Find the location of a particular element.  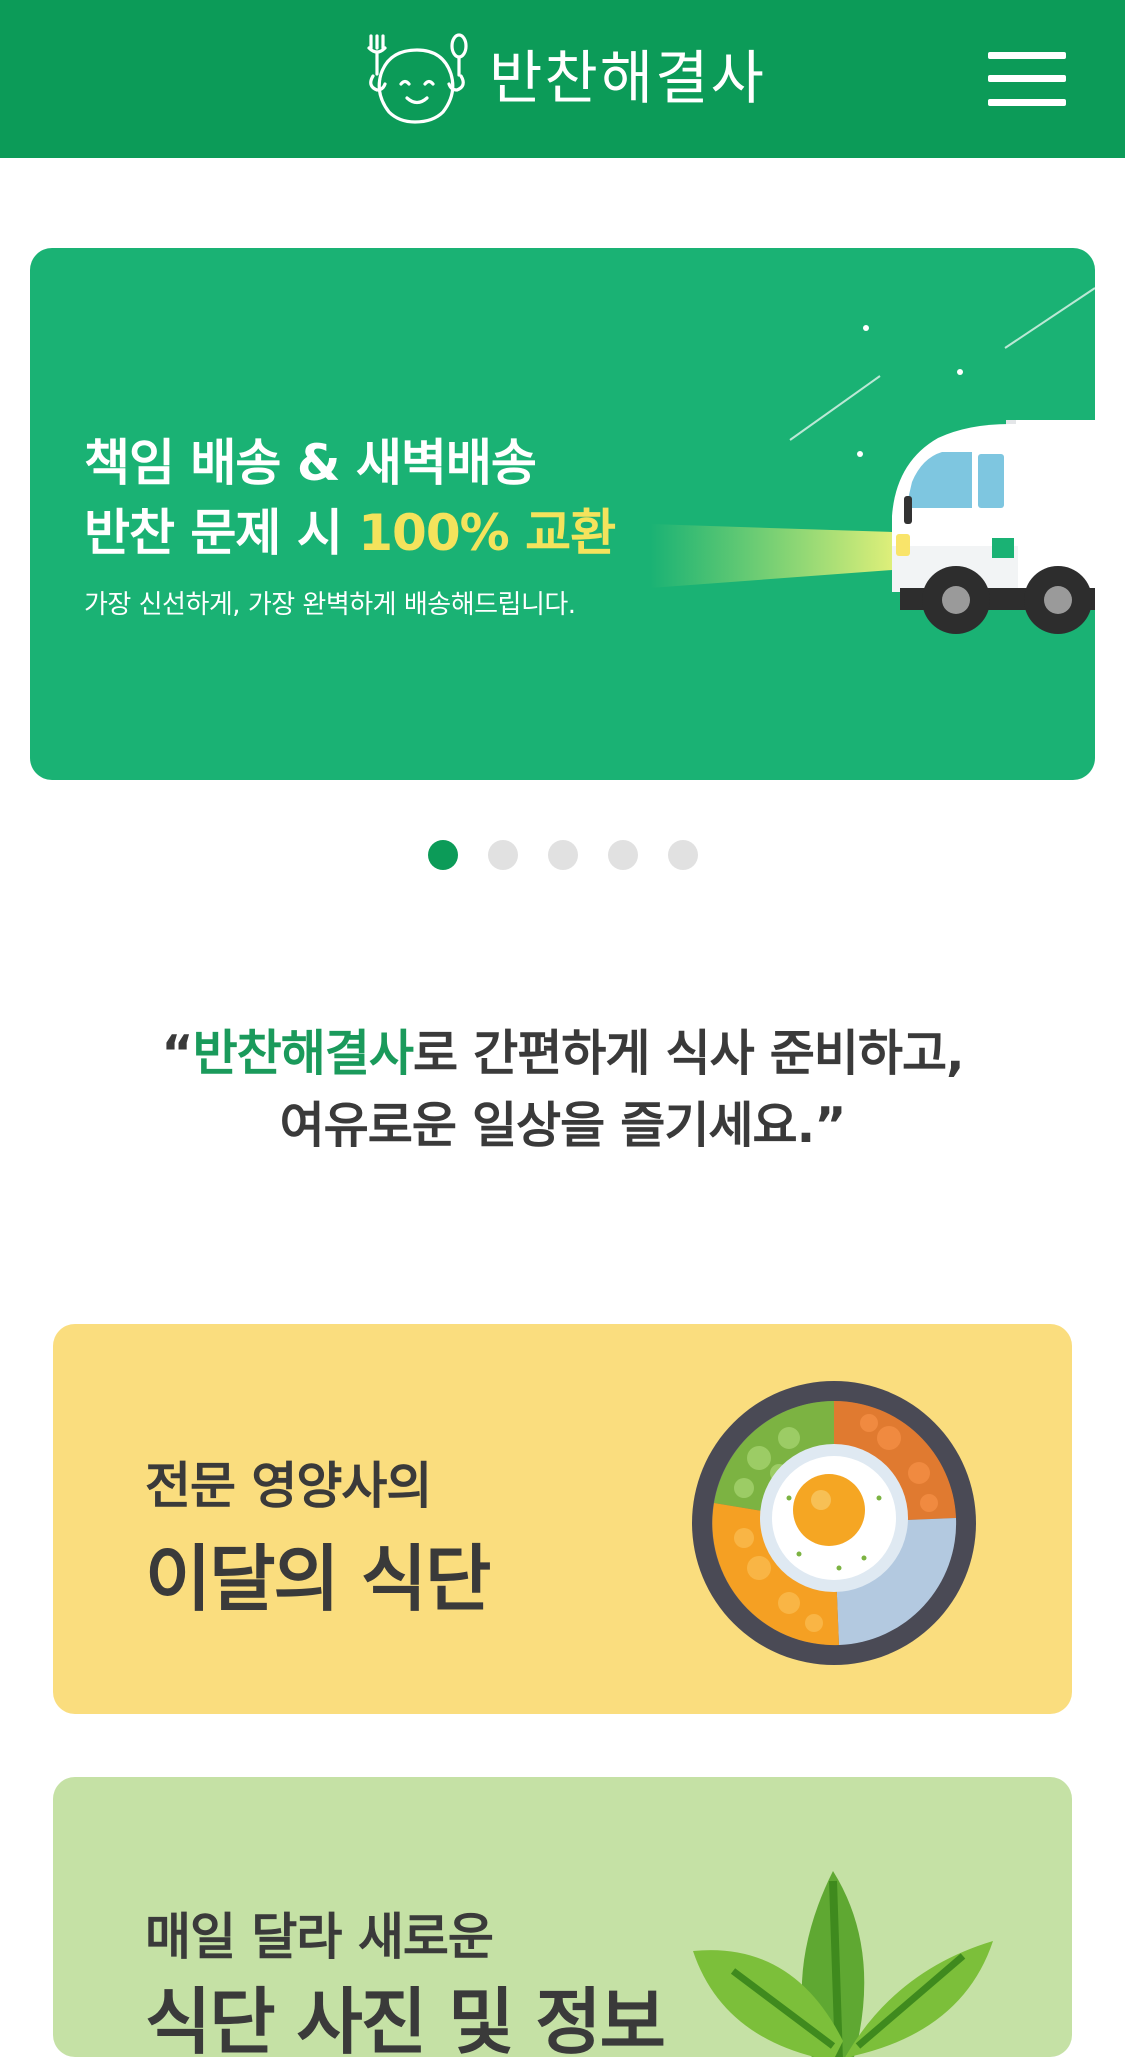

slogan-line2: 여유로운 일상을 즐기세요.” is located at coordinates (563, 1125).